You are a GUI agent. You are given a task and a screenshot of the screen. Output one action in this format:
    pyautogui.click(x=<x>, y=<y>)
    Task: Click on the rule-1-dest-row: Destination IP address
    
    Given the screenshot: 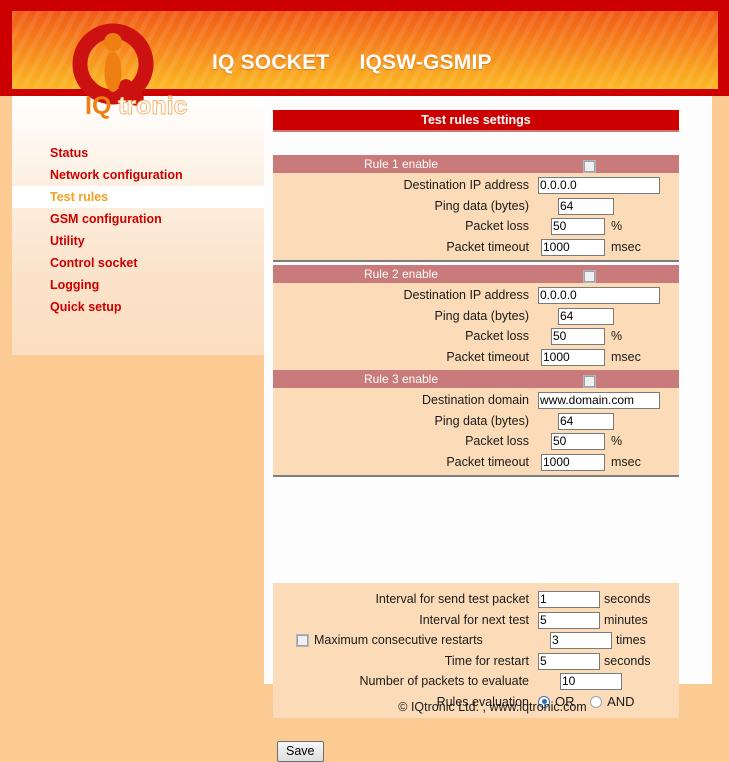 What is the action you would take?
    pyautogui.click(x=476, y=185)
    